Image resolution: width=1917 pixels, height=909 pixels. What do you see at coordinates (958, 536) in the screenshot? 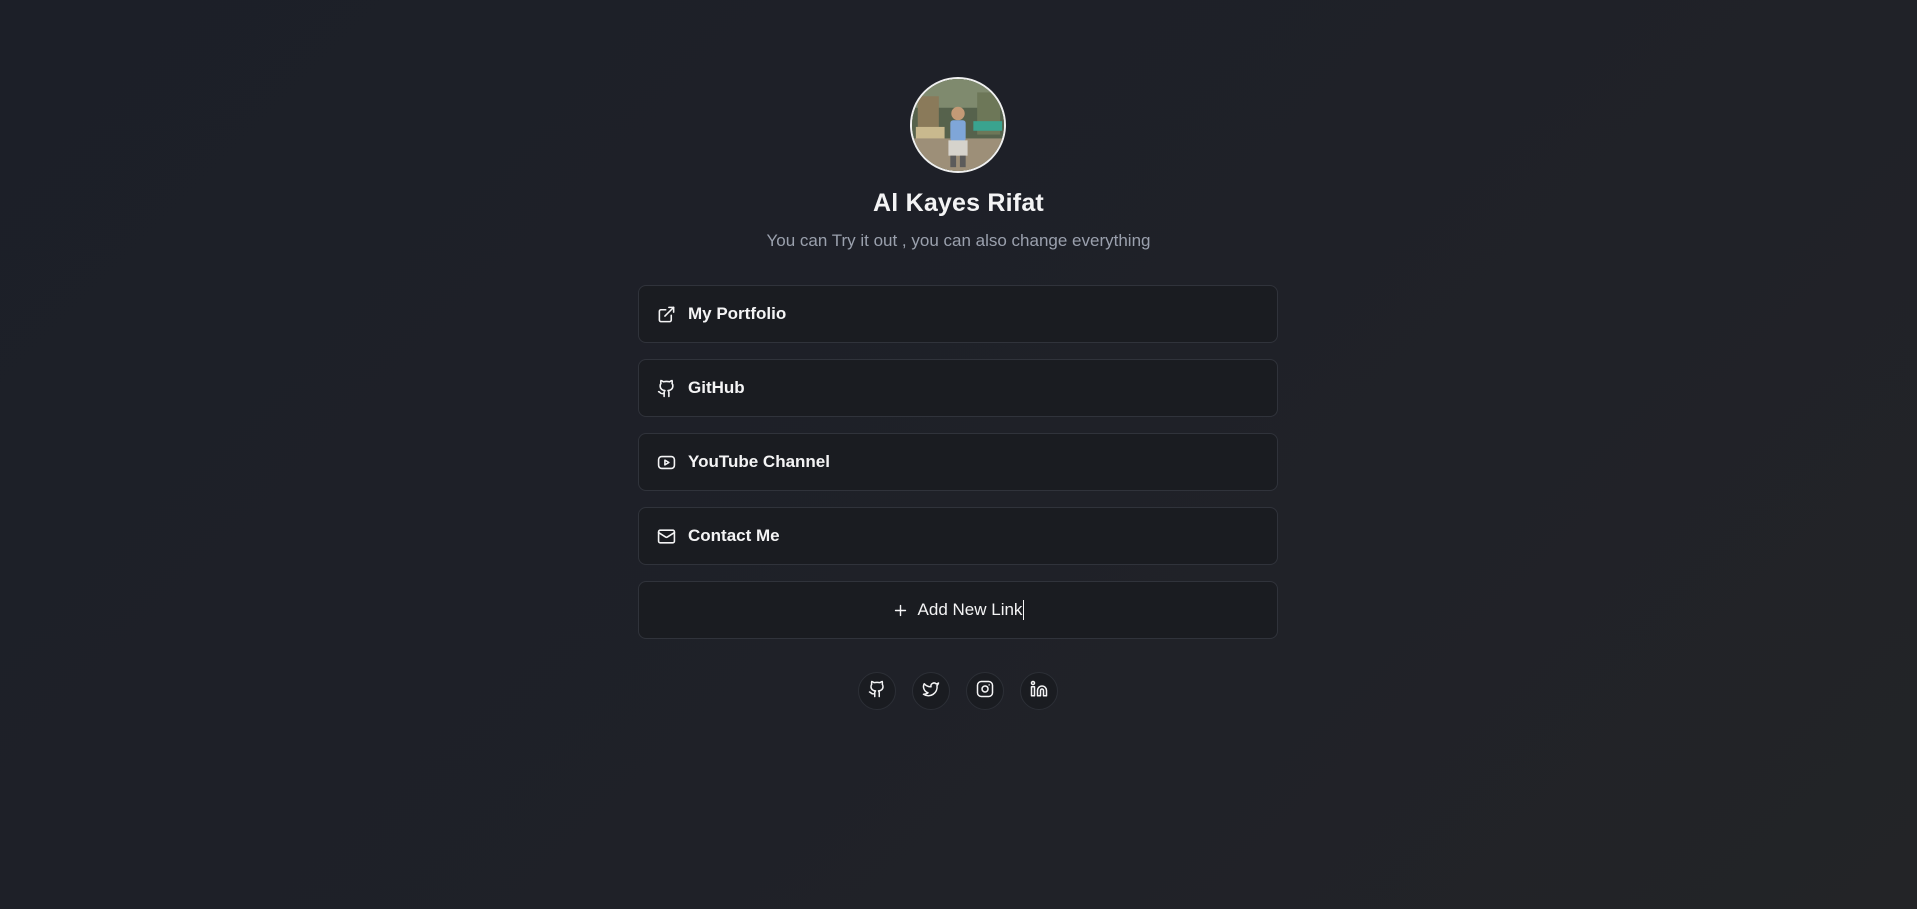
I see `link-contact: Contact Me` at bounding box center [958, 536].